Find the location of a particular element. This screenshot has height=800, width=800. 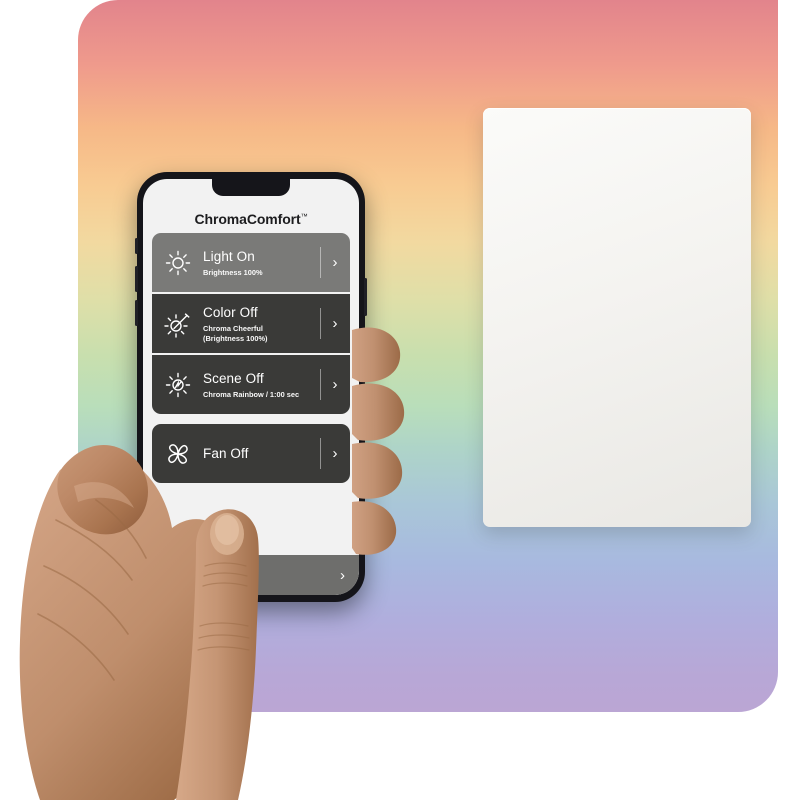

list-item-color-title: Color Off is located at coordinates (230, 313).